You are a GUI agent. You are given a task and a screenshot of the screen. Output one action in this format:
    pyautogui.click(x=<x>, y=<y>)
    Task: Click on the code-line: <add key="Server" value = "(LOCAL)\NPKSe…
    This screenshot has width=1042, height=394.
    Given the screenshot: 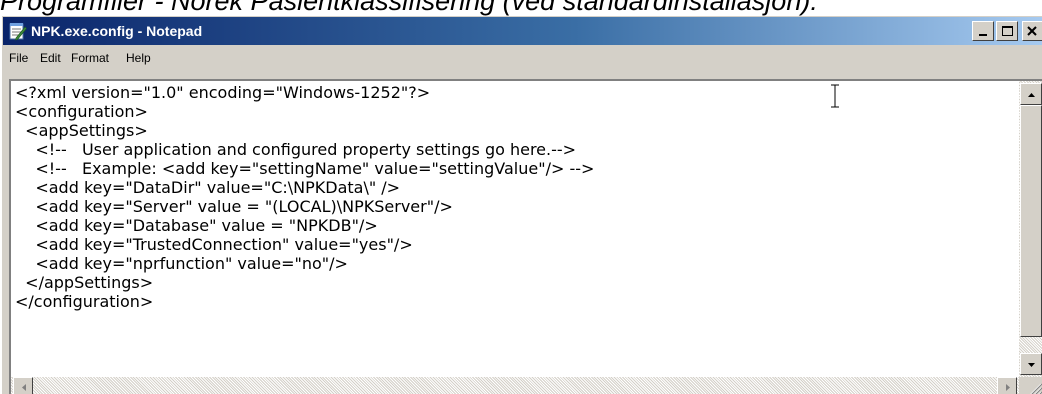 What is the action you would take?
    pyautogui.click(x=234, y=206)
    